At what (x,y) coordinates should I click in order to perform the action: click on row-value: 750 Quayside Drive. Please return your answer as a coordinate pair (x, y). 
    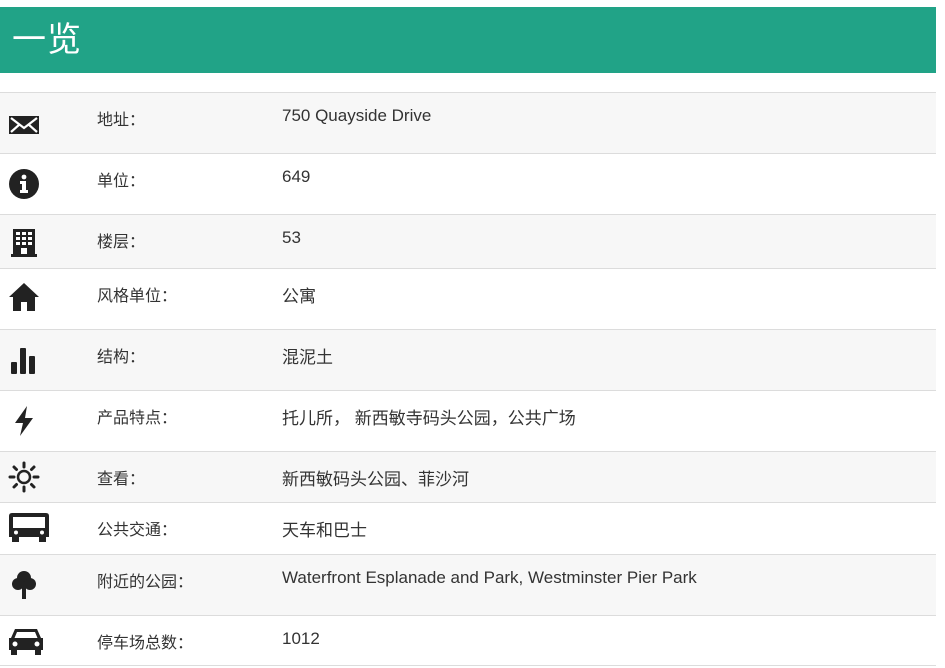
    Looking at the image, I should click on (357, 115).